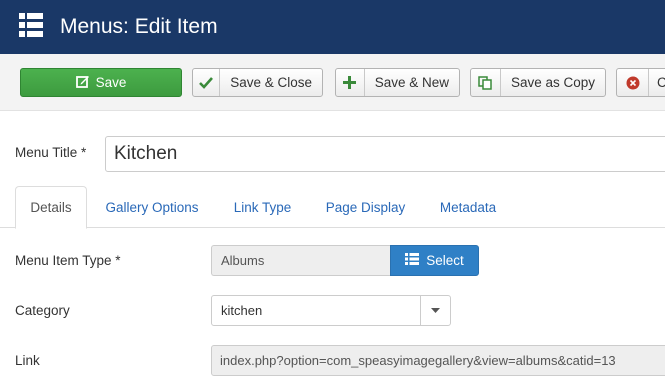 The image size is (665, 386). Describe the element at coordinates (486, 82) in the screenshot. I see `copy-icon` at that location.